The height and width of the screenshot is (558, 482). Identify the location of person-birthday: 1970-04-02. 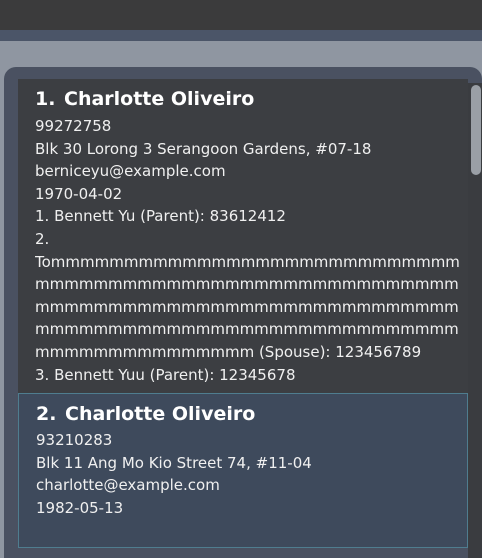
(79, 193).